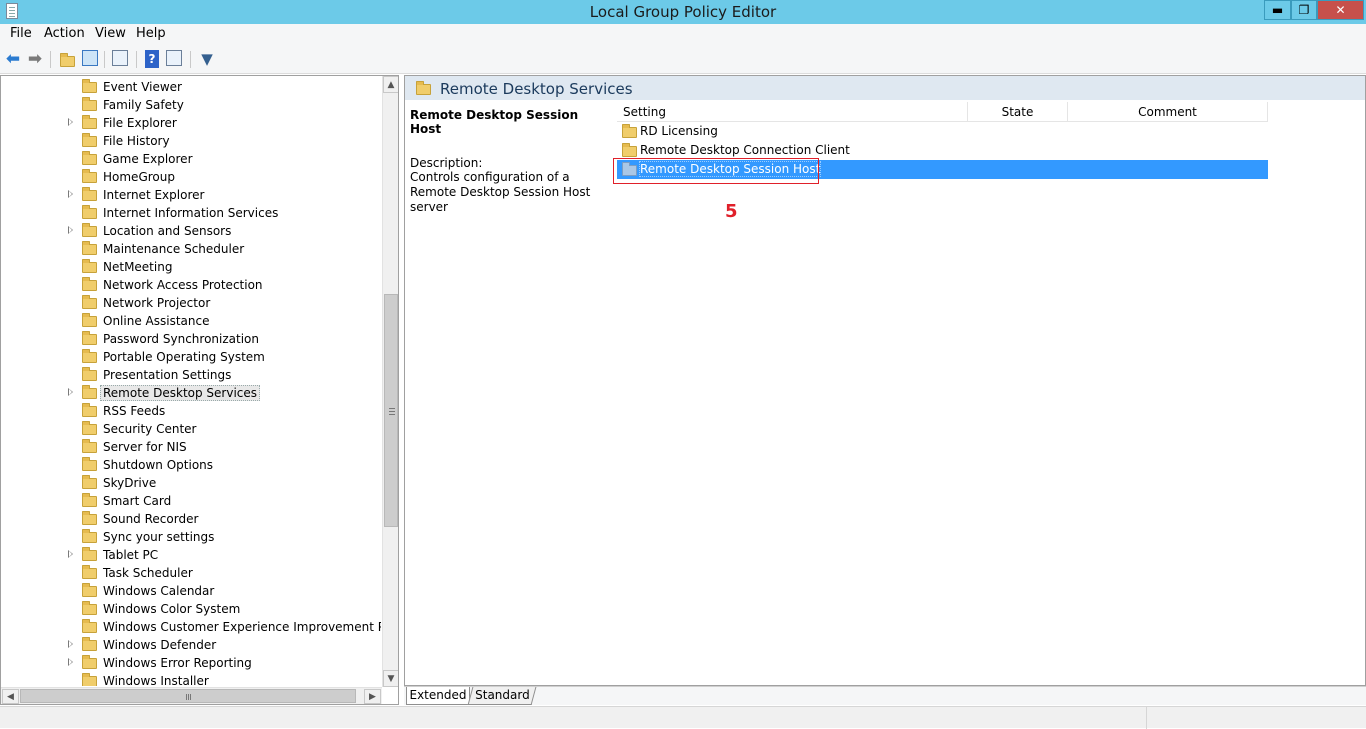 The width and height of the screenshot is (1366, 729). What do you see at coordinates (942, 131) in the screenshot?
I see `list-item: RD Licensing` at bounding box center [942, 131].